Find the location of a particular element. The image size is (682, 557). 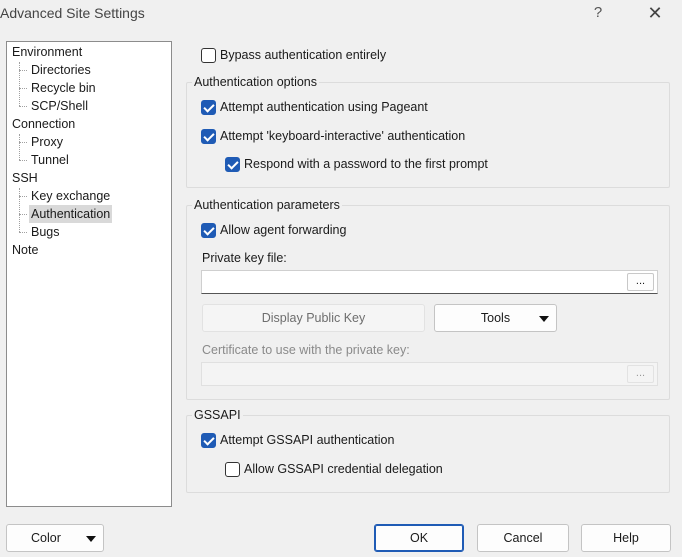

gssapi-delegation-row: Allow GSSAPI credential delegation is located at coordinates (334, 469).